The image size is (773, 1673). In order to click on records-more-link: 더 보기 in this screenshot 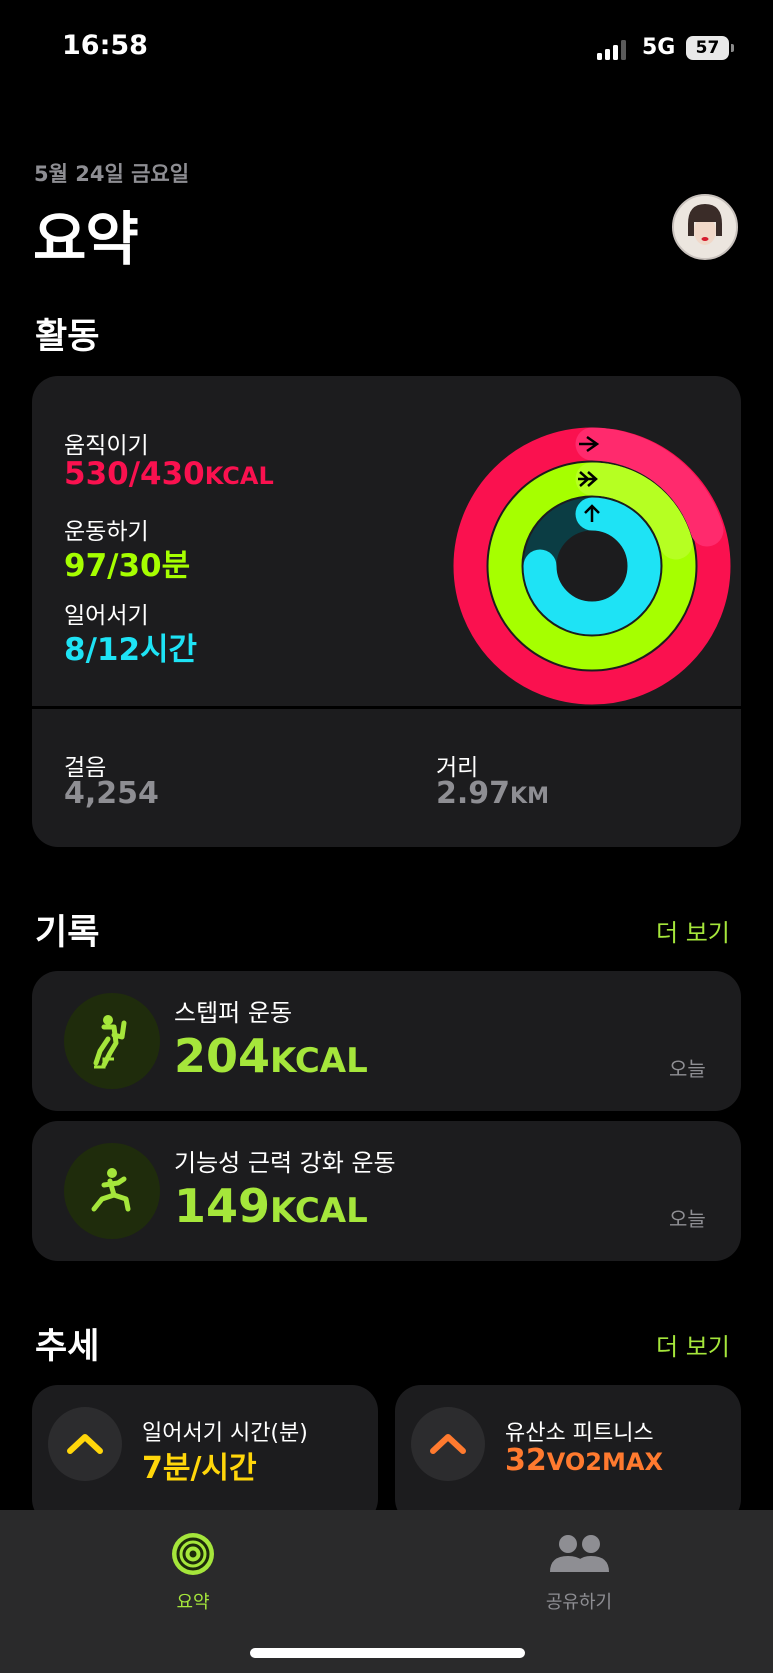, I will do `click(693, 930)`.